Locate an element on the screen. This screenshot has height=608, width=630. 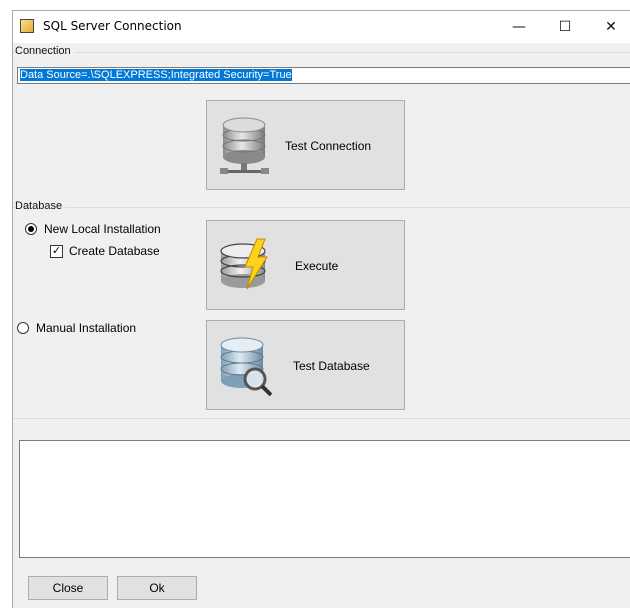
maximize-button: ☐ is located at coordinates (565, 27).